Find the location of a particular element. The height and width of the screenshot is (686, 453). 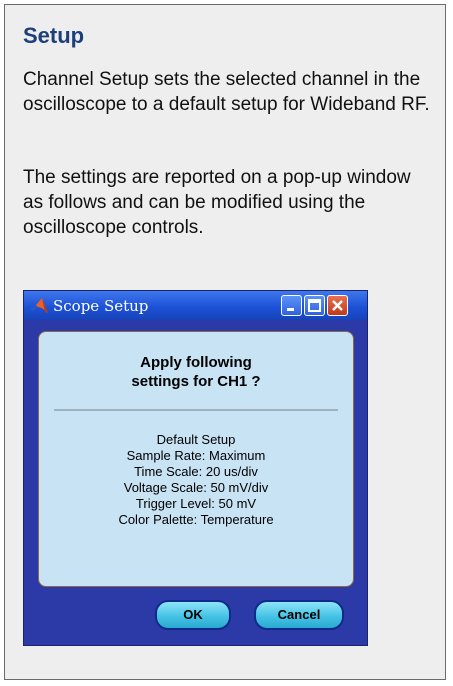

setting-voltage-scale: Voltage Scale: 50 mV/div is located at coordinates (196, 487).